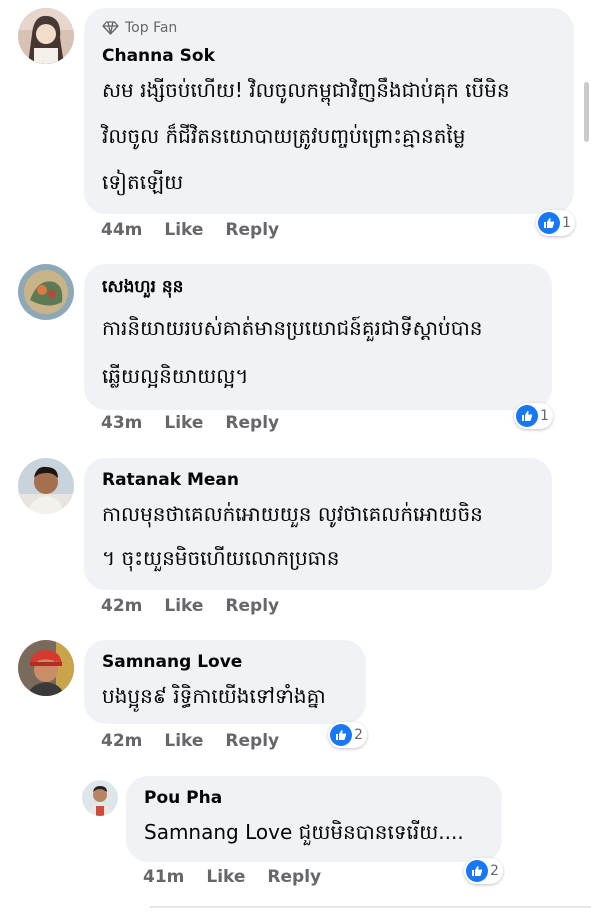  I want to click on comment-author: Pou Pha, so click(183, 798).